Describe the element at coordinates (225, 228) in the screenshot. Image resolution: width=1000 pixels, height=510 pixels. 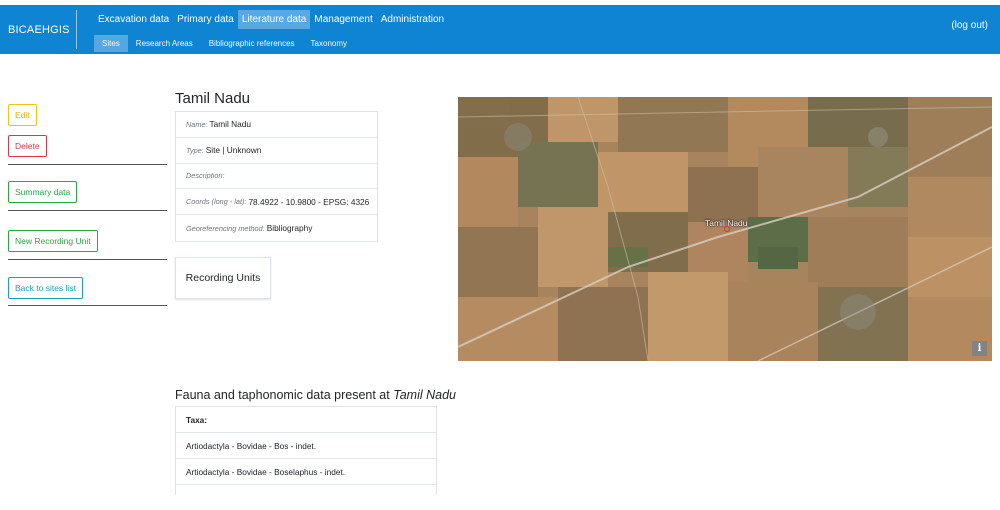
I see `detail-label: Georeferencing method:` at that location.